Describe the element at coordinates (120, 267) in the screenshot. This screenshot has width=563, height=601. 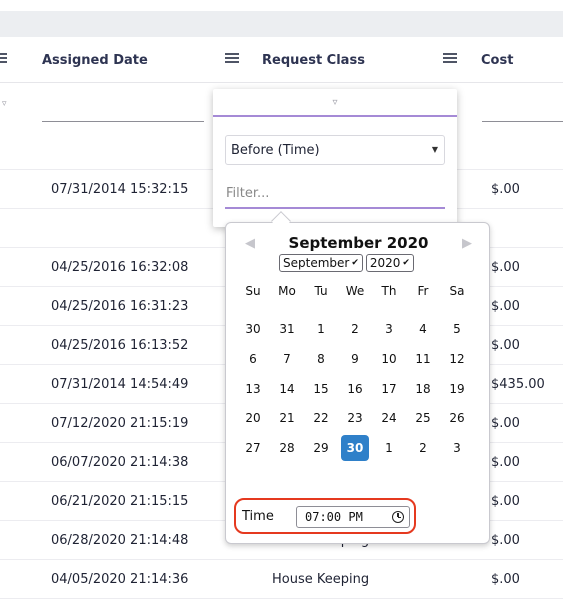
I see `assigned-date-cell: 04/25/2016 16:32:08` at that location.